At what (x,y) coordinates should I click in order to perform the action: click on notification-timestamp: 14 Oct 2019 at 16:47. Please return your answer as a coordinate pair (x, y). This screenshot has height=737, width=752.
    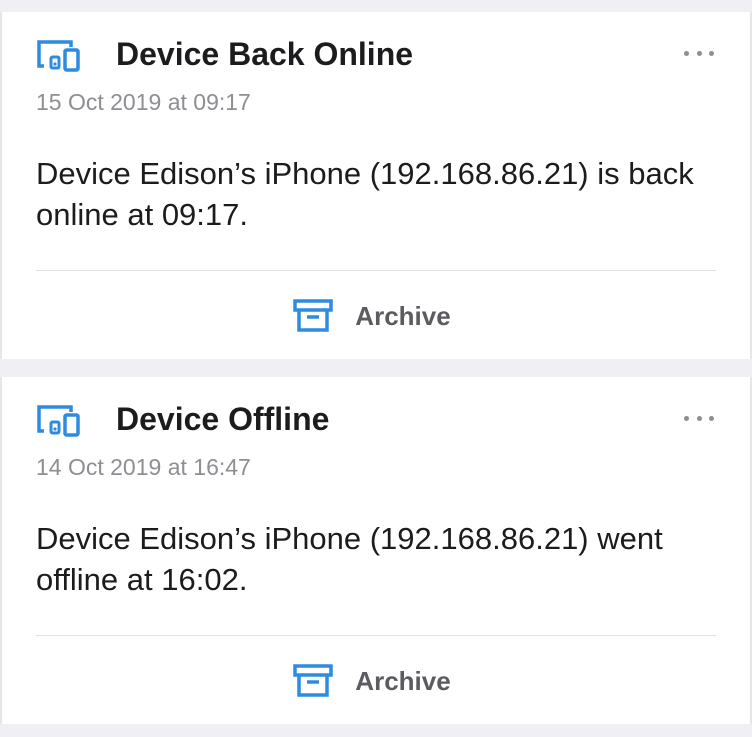
    Looking at the image, I should click on (143, 467).